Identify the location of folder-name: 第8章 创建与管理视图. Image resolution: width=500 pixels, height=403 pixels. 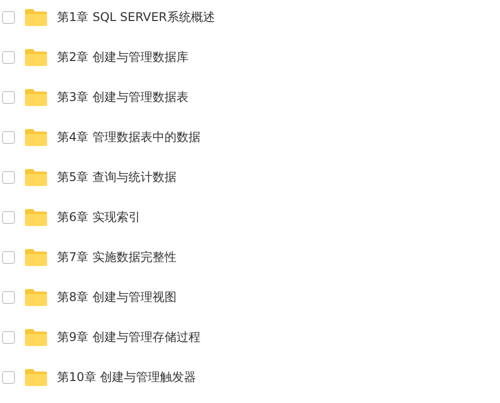
(116, 297).